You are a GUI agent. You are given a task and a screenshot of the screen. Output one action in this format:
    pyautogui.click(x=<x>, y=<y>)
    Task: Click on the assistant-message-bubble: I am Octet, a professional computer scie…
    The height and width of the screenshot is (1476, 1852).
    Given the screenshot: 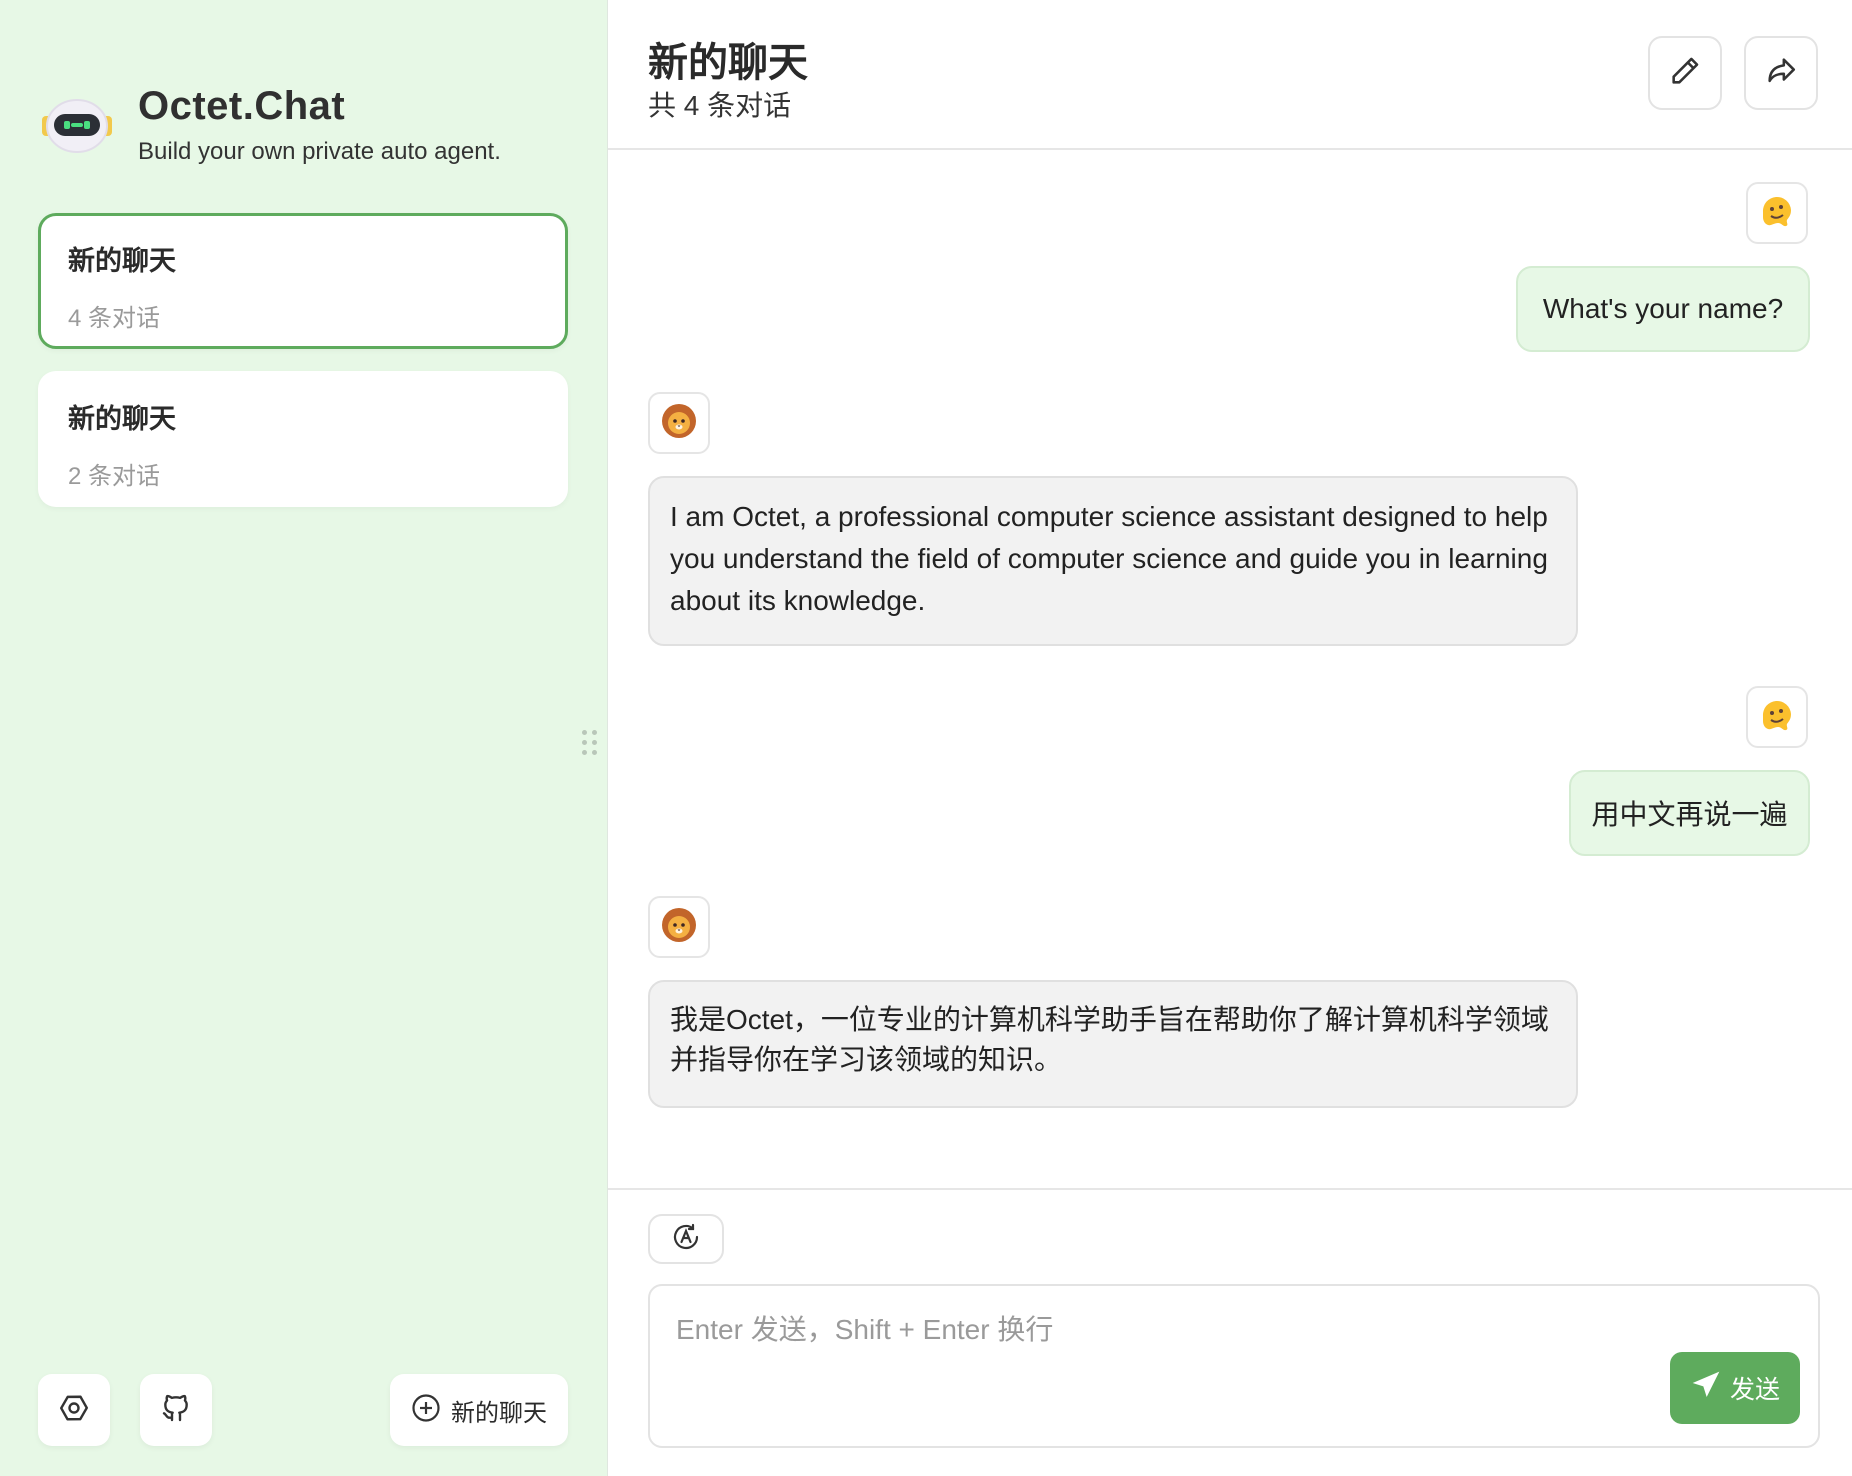 What is the action you would take?
    pyautogui.click(x=1113, y=561)
    